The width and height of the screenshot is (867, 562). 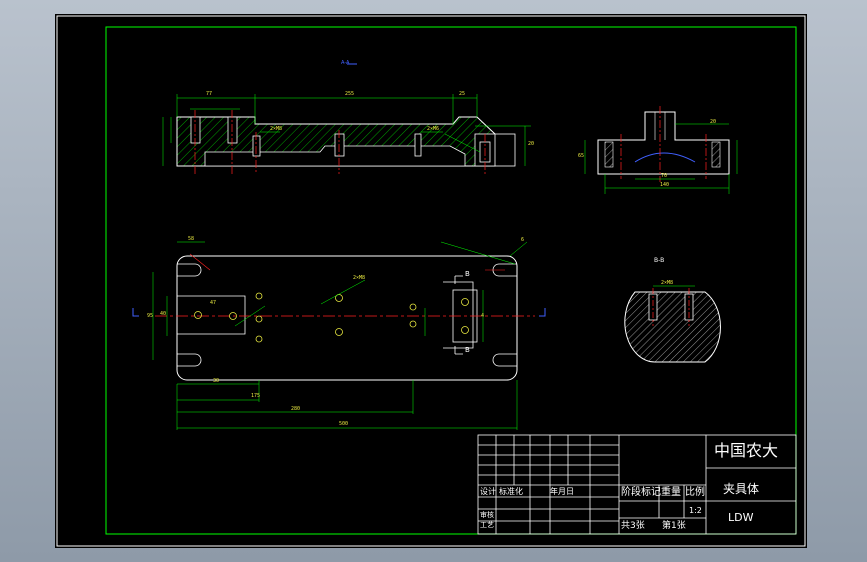 I want to click on standardize-label: 标准化, so click(x=511, y=491).